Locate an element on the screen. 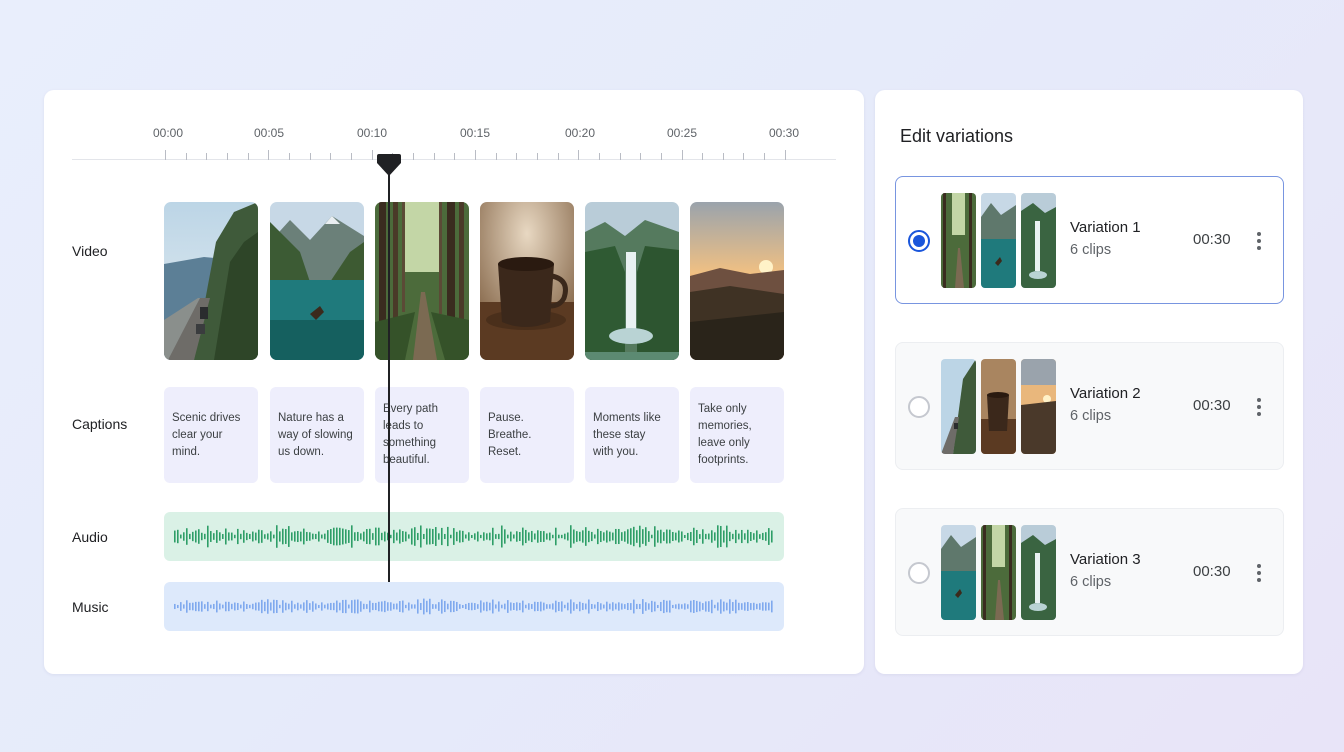  music-track-clip is located at coordinates (474, 606).